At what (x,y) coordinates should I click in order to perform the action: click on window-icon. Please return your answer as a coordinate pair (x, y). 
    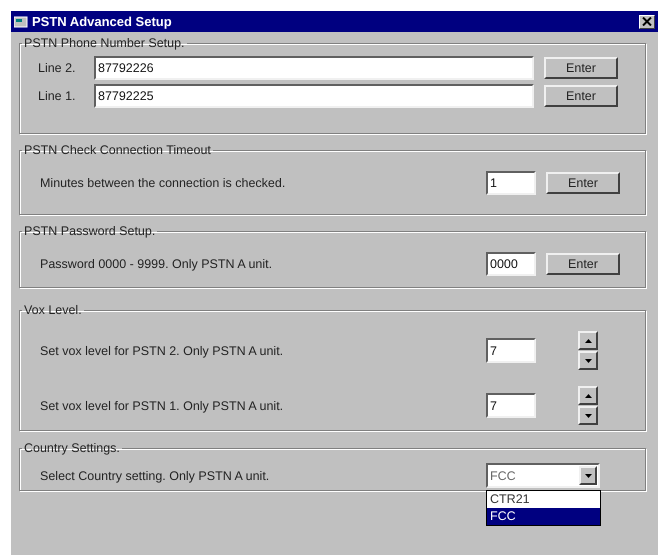
    Looking at the image, I should click on (21, 22).